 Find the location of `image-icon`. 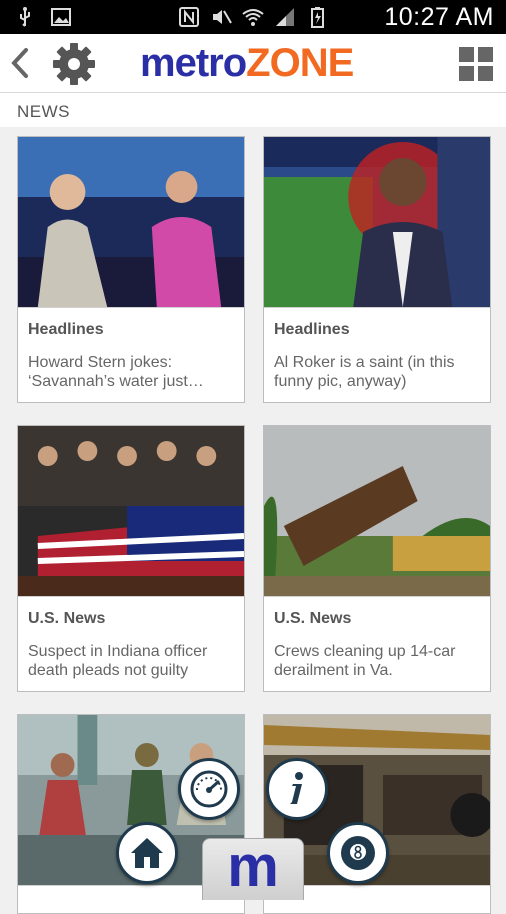

image-icon is located at coordinates (61, 17).